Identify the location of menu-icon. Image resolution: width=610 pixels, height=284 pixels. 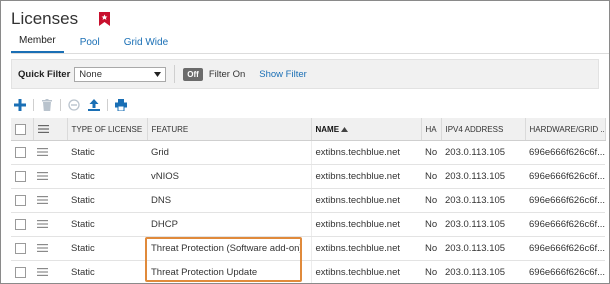
(43, 129).